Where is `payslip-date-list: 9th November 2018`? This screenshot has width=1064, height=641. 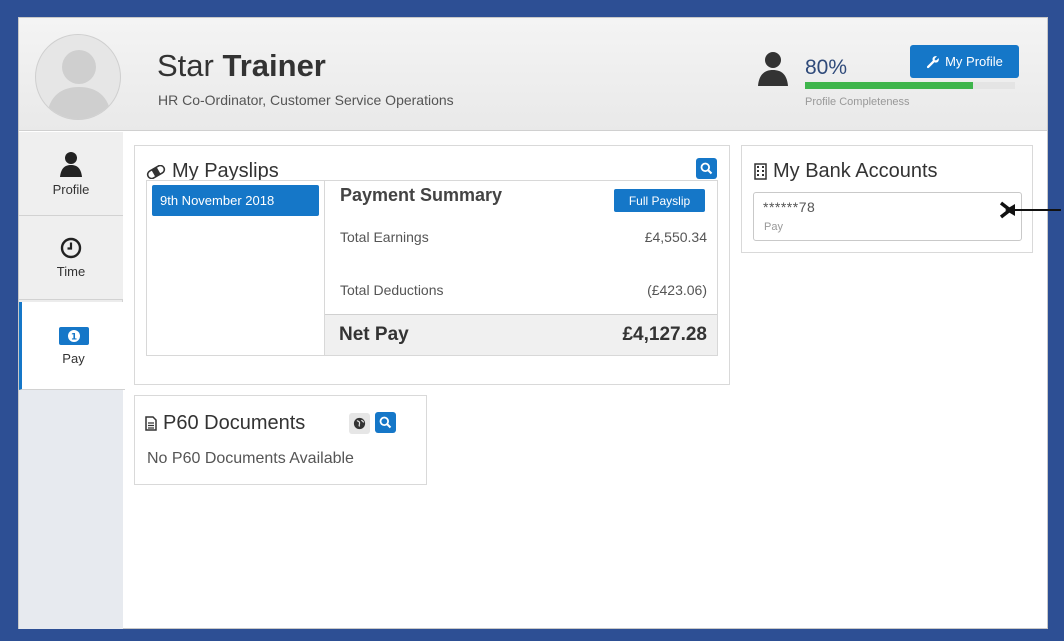 payslip-date-list: 9th November 2018 is located at coordinates (236, 268).